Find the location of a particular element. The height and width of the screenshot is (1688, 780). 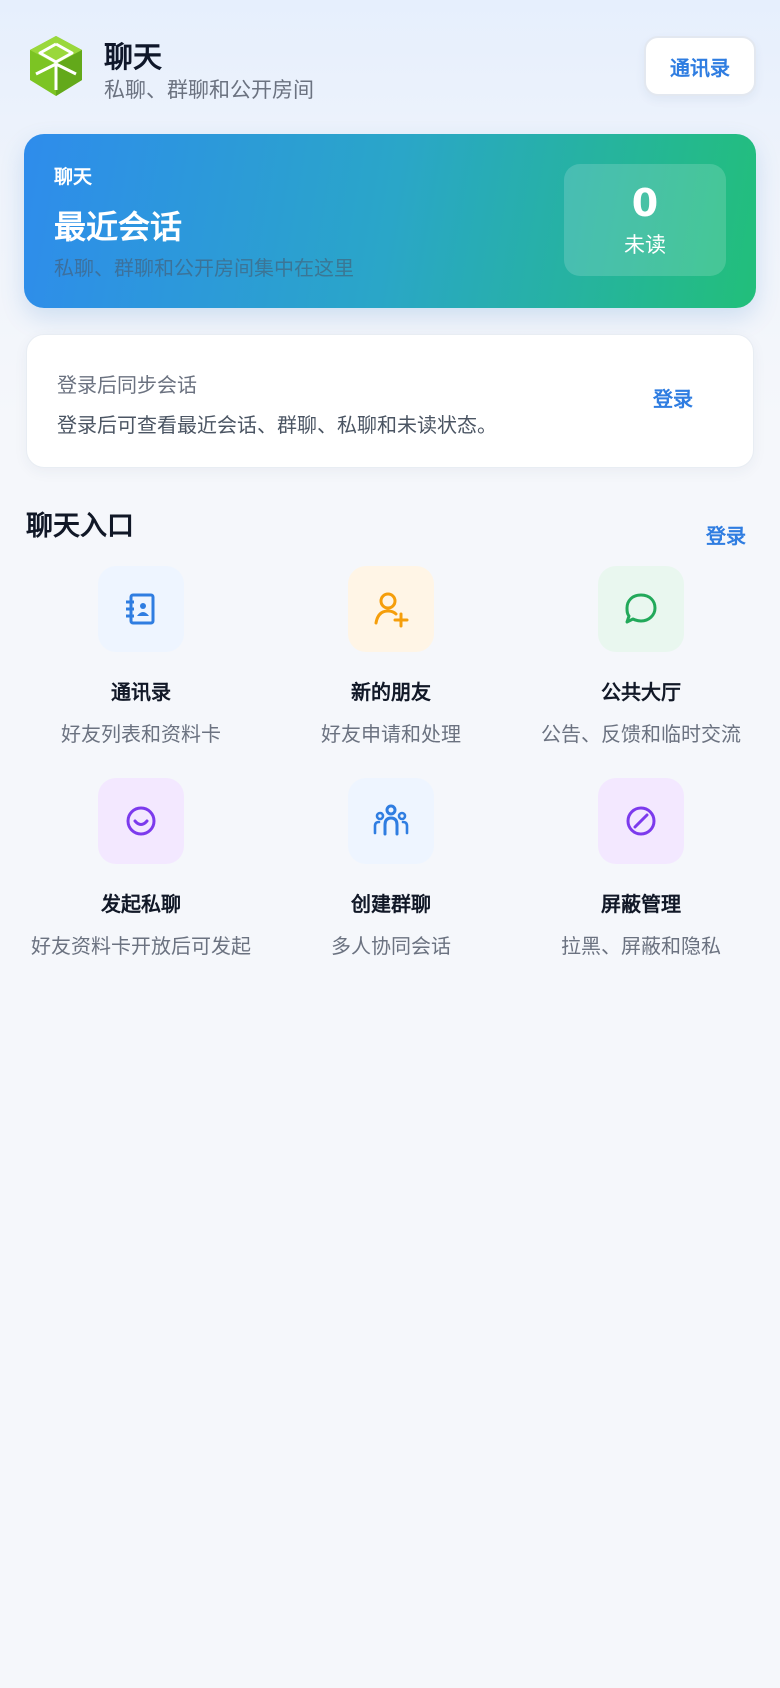

chat-bubble-icon is located at coordinates (641, 608).